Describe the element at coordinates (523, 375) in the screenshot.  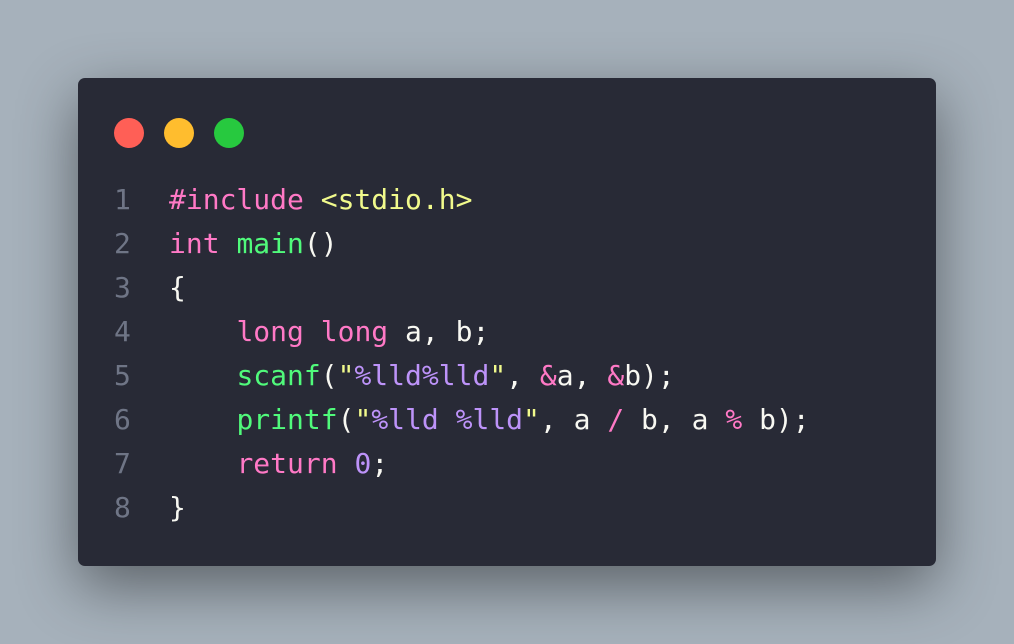
I see `code-token: ,` at that location.